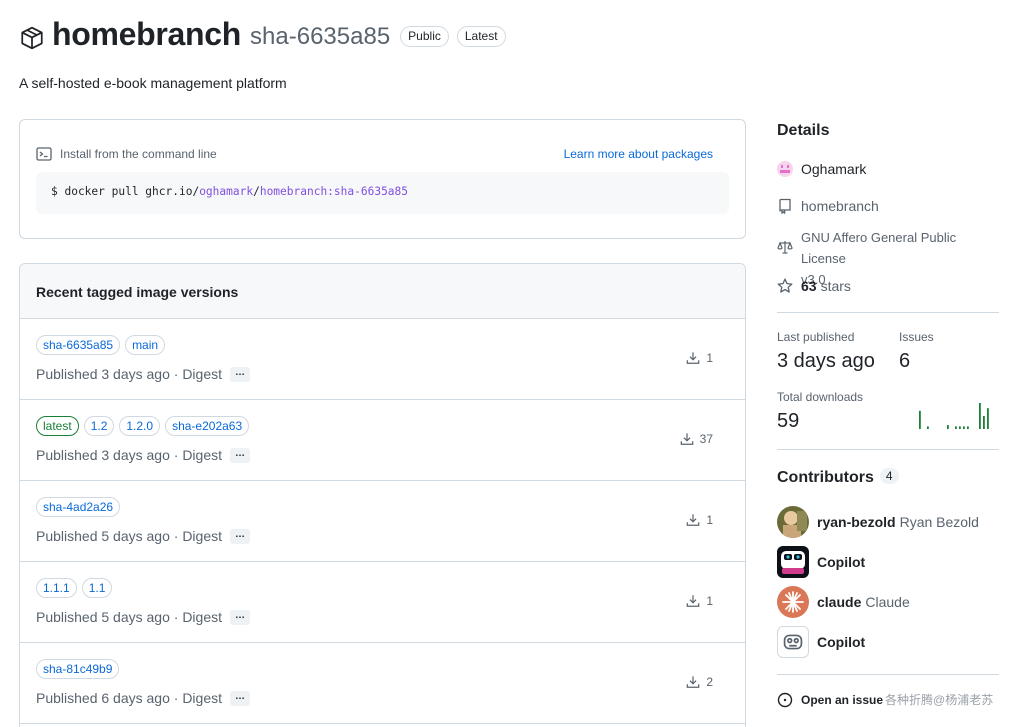  Describe the element at coordinates (334, 191) in the screenshot. I see `command-image: homebranch:sha-6635a85` at that location.